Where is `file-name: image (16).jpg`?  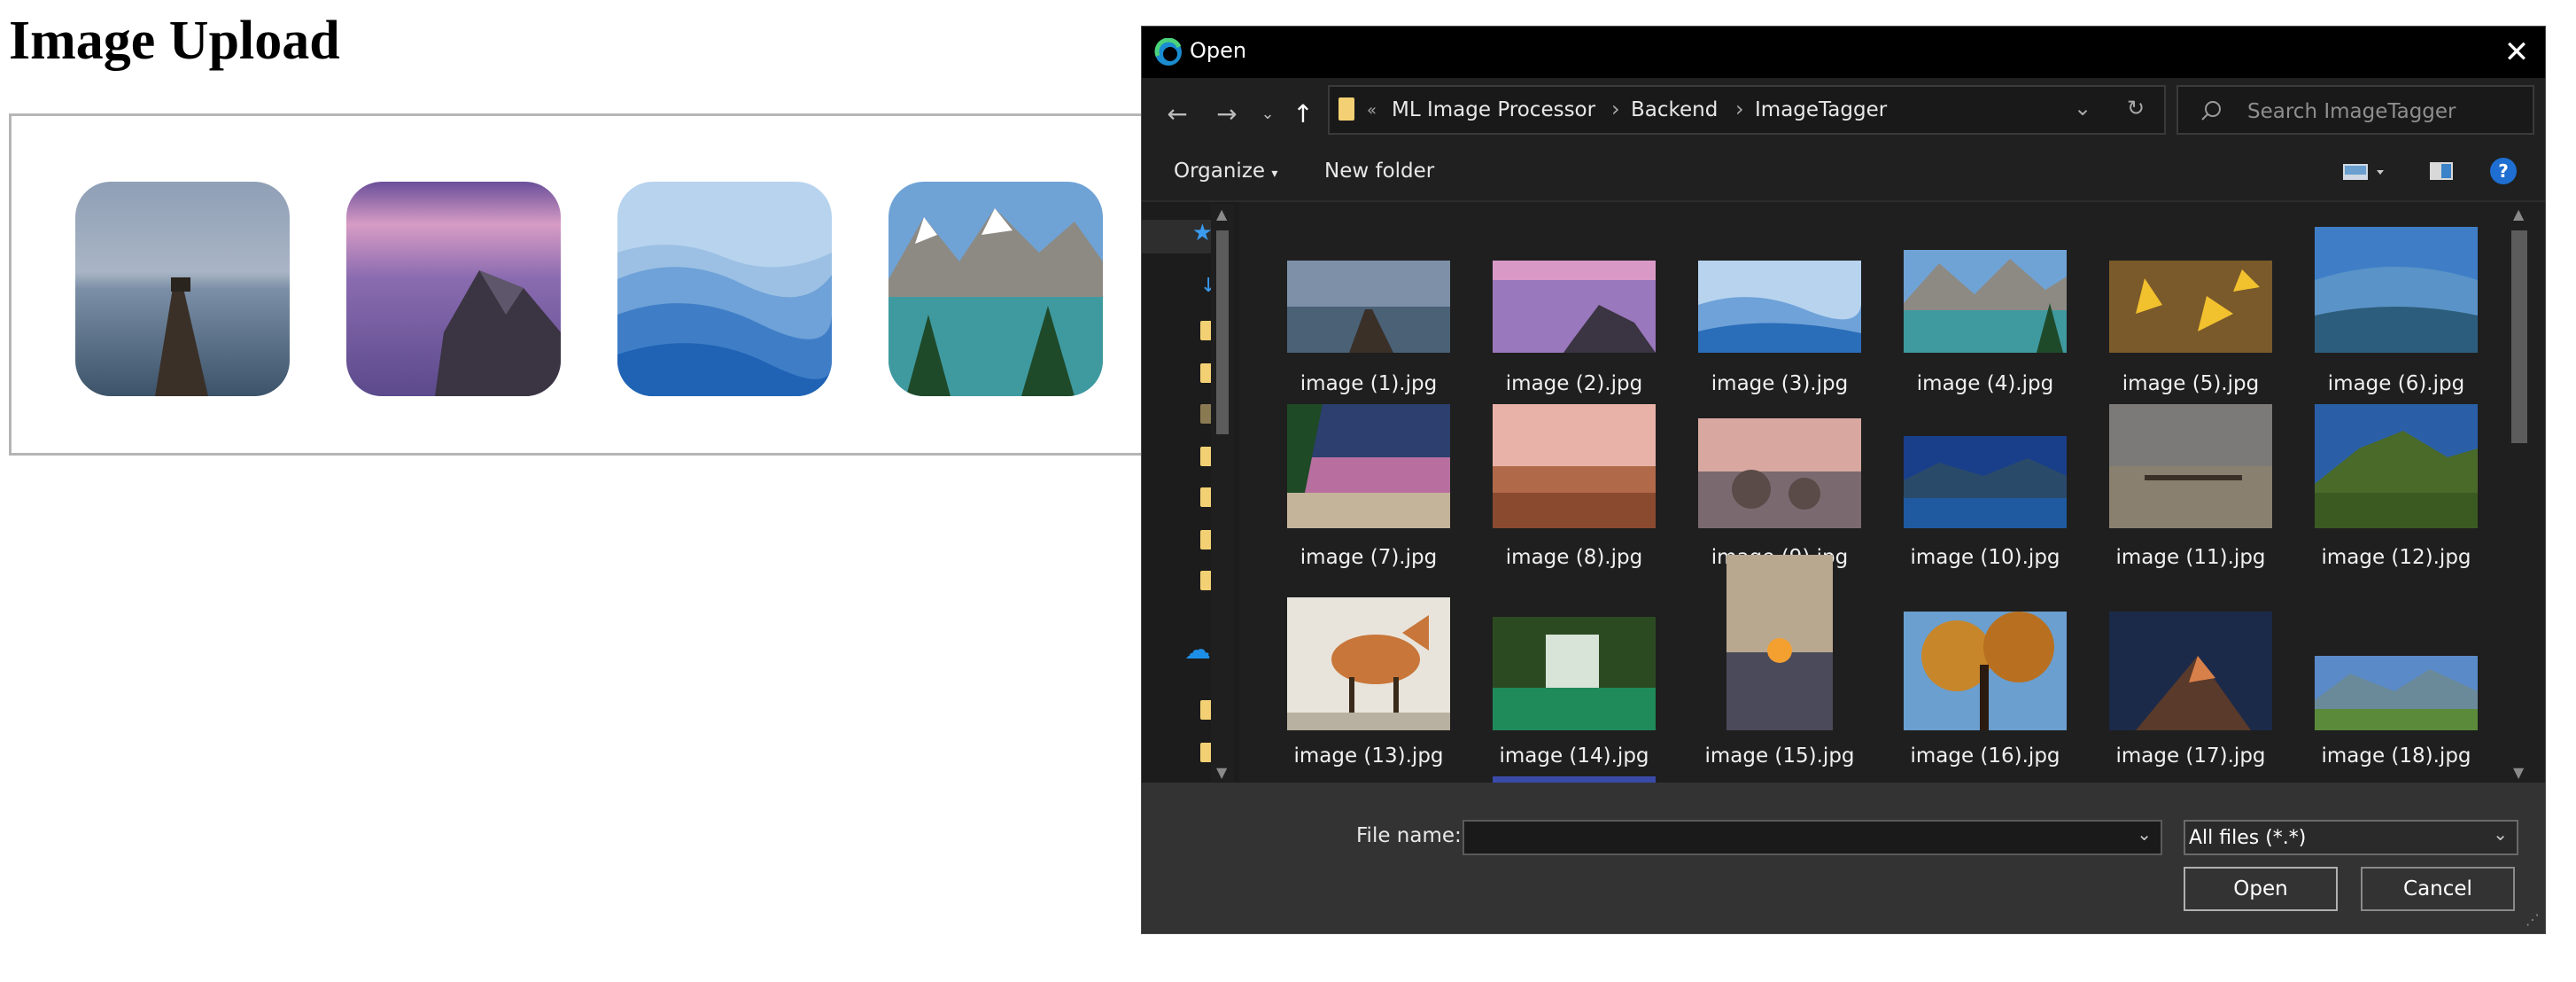 file-name: image (16).jpg is located at coordinates (1985, 756).